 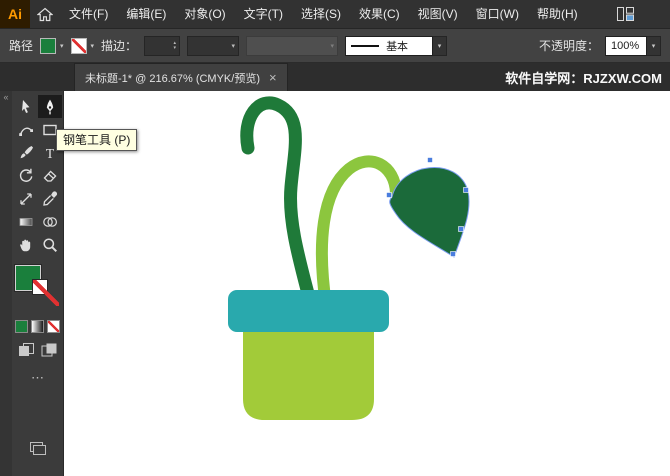 What do you see at coordinates (204, 14) in the screenshot?
I see `menu-object: 对象(O)` at bounding box center [204, 14].